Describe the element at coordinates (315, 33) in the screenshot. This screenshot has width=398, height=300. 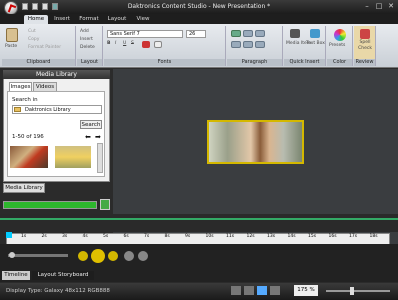
I see `text-box-icon` at that location.